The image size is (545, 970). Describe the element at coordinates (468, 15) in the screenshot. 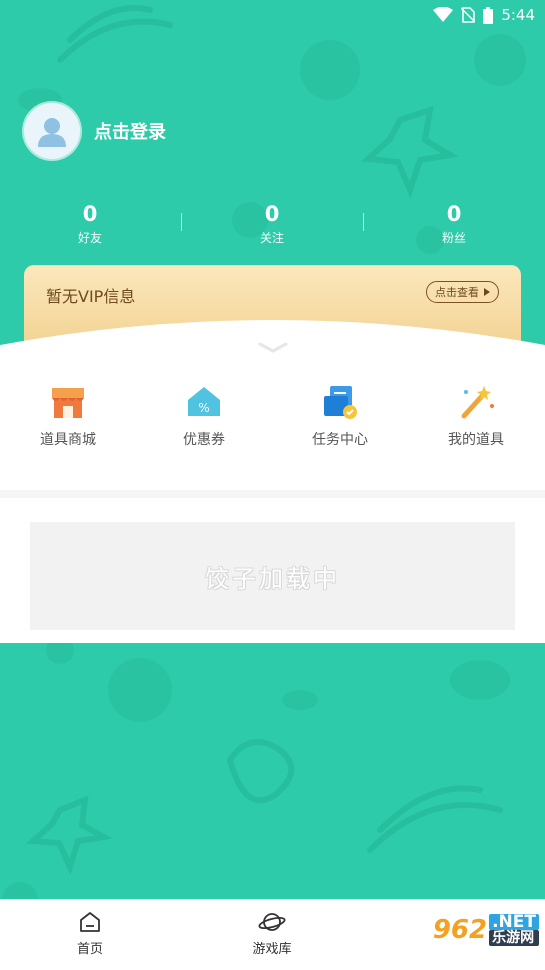

I see `no-sim-icon` at that location.